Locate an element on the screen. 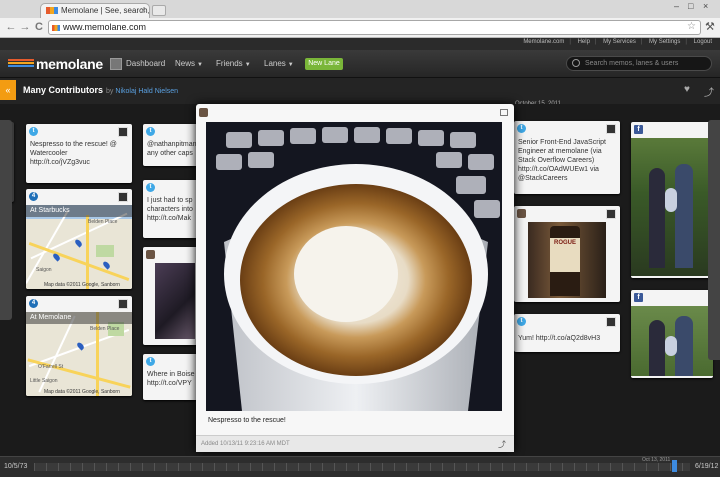 This screenshot has height=477, width=720. right-scroll-handle is located at coordinates (714, 240).